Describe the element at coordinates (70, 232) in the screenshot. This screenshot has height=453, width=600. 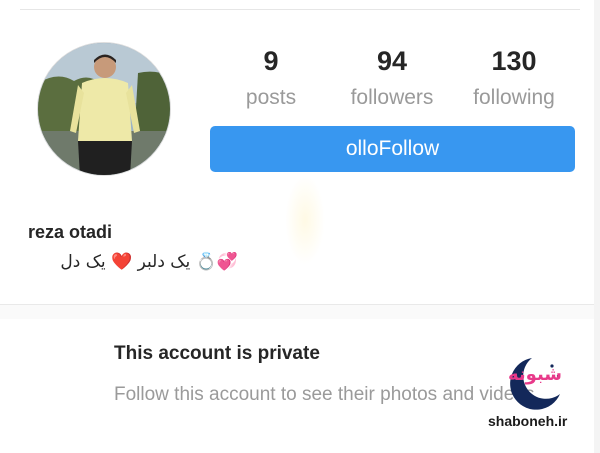
I see `profile-username: reza otadi` at that location.